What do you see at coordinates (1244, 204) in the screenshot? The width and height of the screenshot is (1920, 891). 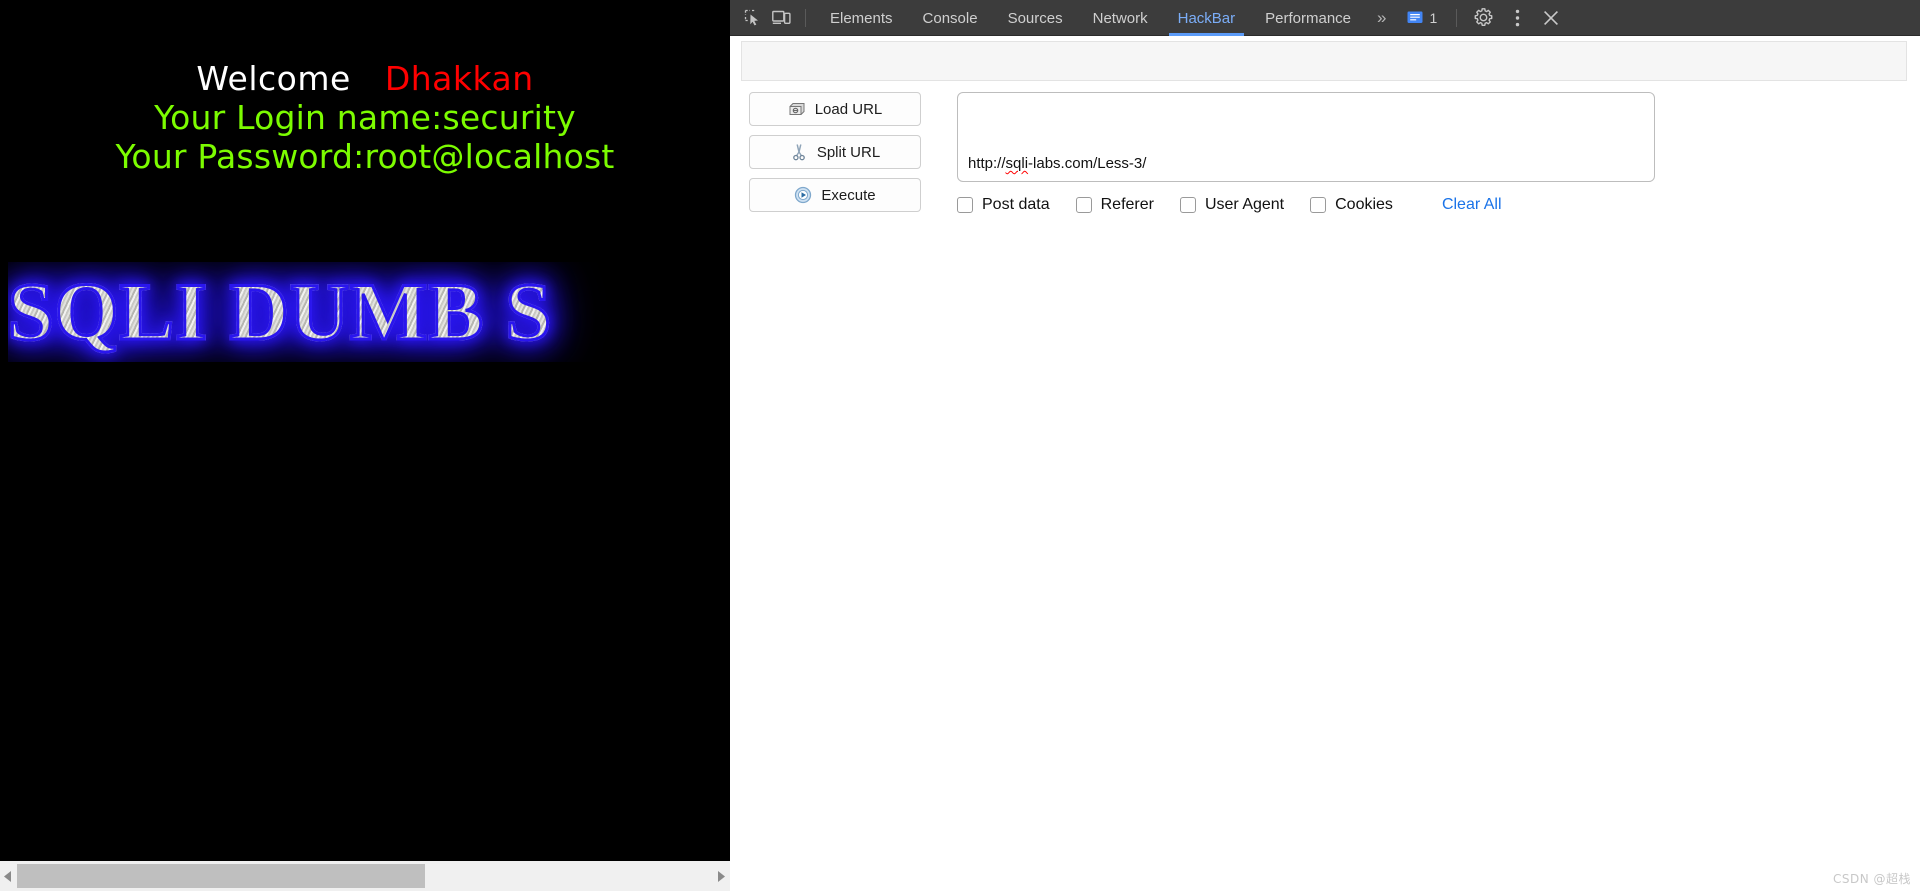 I see `user-agent-label: User Agent` at bounding box center [1244, 204].